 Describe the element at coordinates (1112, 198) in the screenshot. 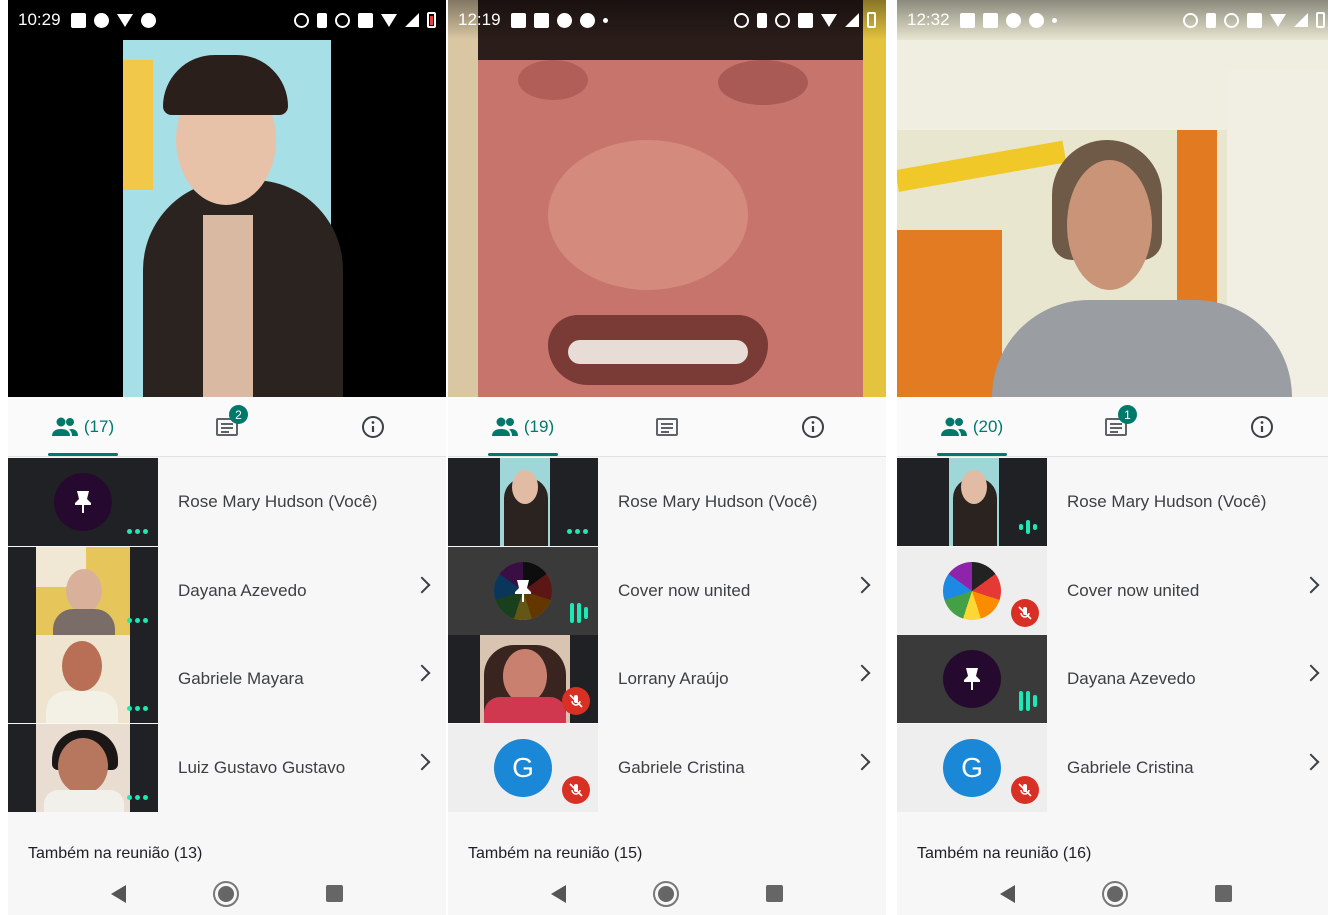

I see `main-video: 12:32` at that location.